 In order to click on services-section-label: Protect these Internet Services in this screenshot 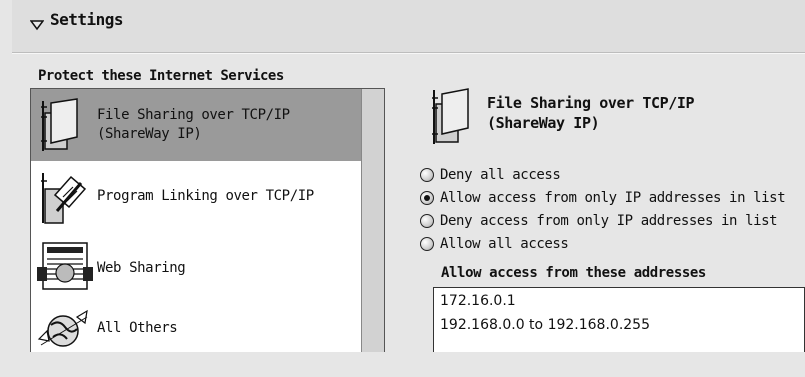, I will do `click(161, 76)`.